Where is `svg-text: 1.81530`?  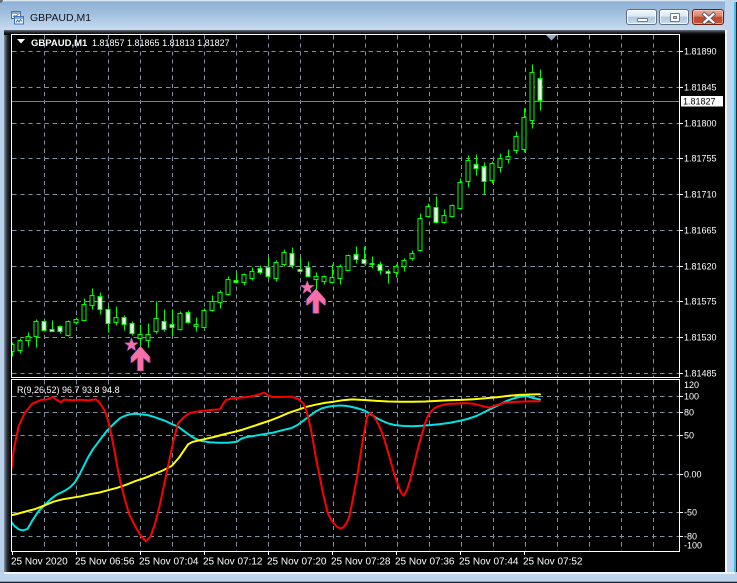
svg-text: 1.81530 is located at coordinates (700, 338).